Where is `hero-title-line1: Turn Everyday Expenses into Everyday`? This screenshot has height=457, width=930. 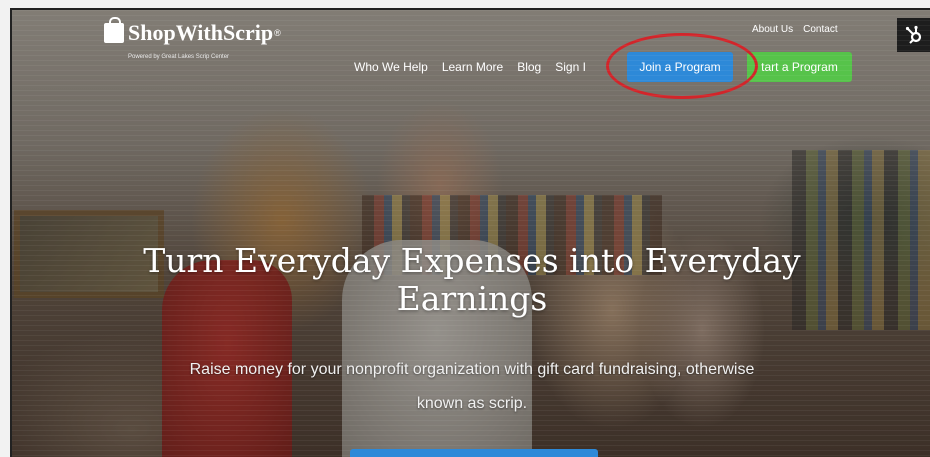 hero-title-line1: Turn Everyday Expenses into Everyday is located at coordinates (472, 260).